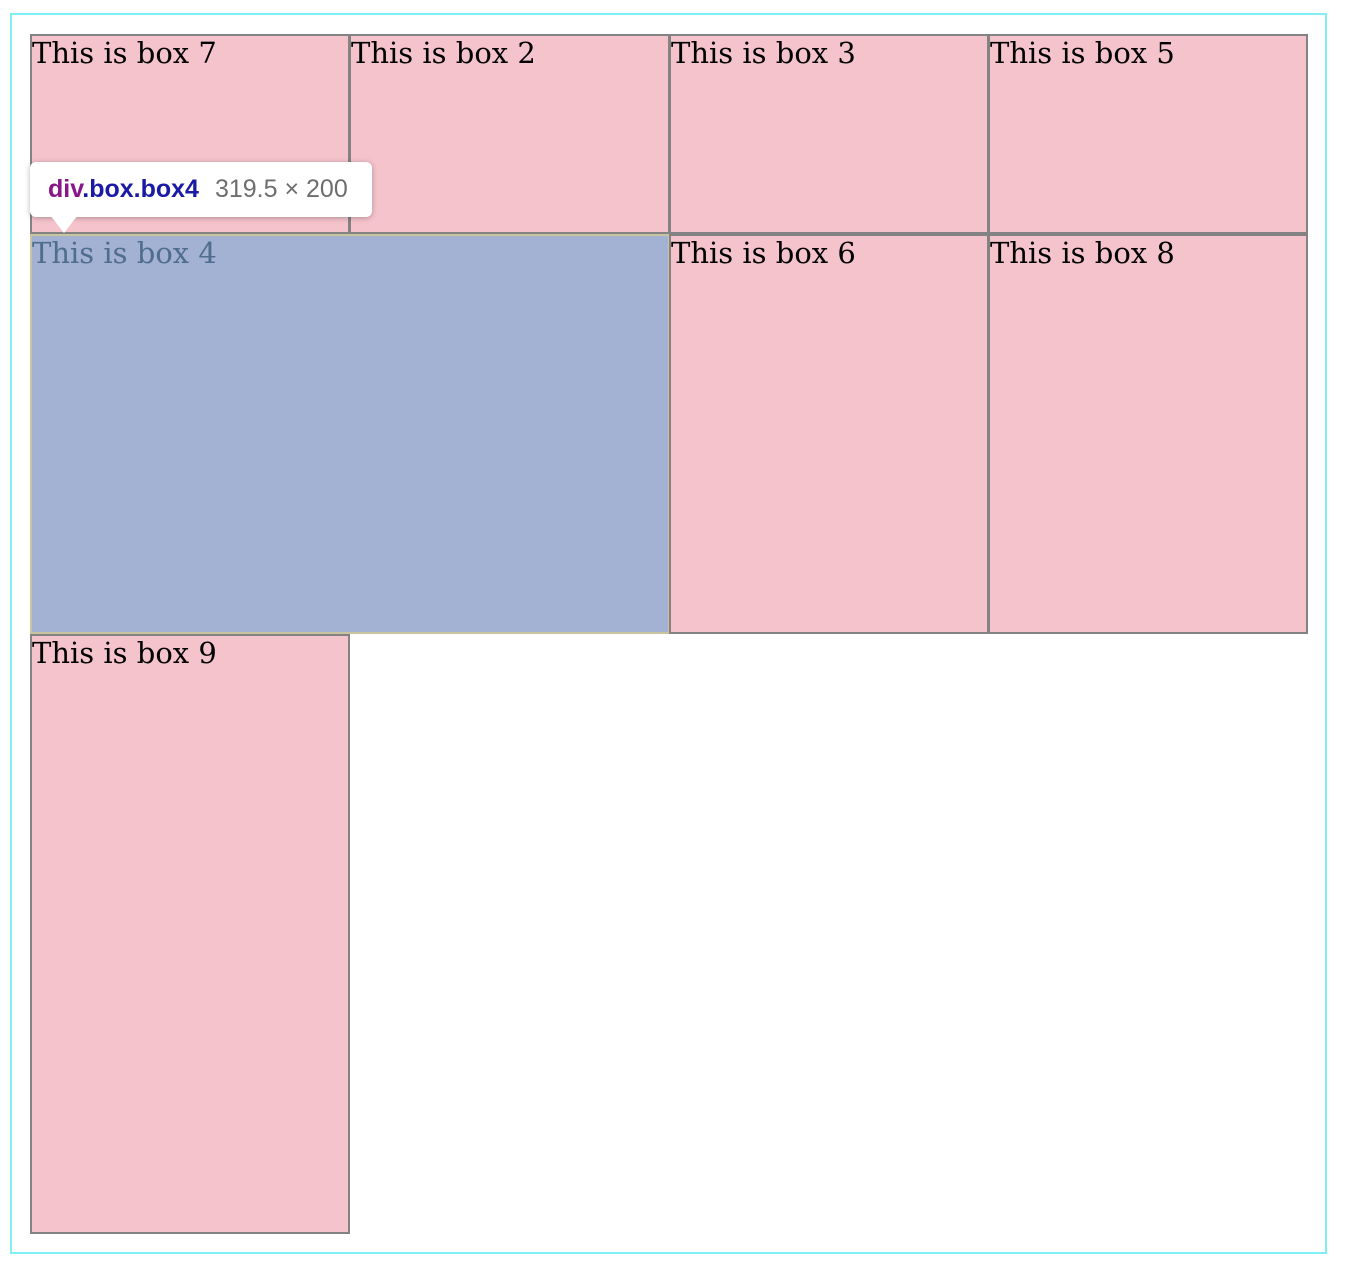  What do you see at coordinates (190, 934) in the screenshot?
I see `box-9: This is box 9` at bounding box center [190, 934].